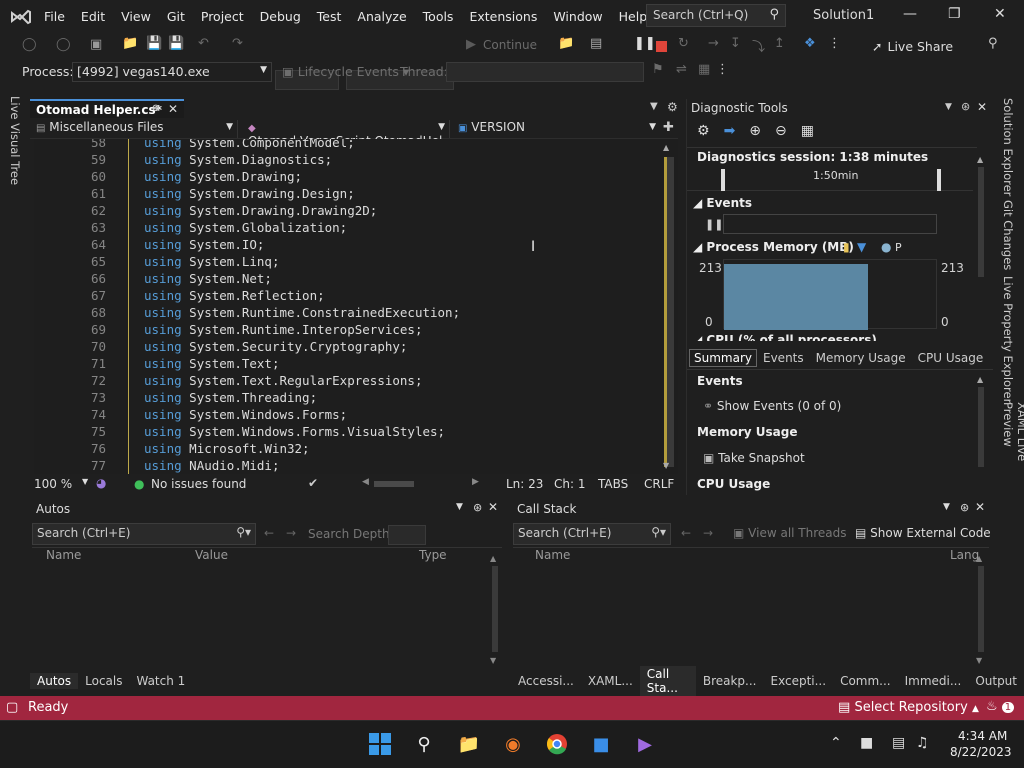  Describe the element at coordinates (981, 752) in the screenshot. I see `clock-date: 8/22/2023` at that location.